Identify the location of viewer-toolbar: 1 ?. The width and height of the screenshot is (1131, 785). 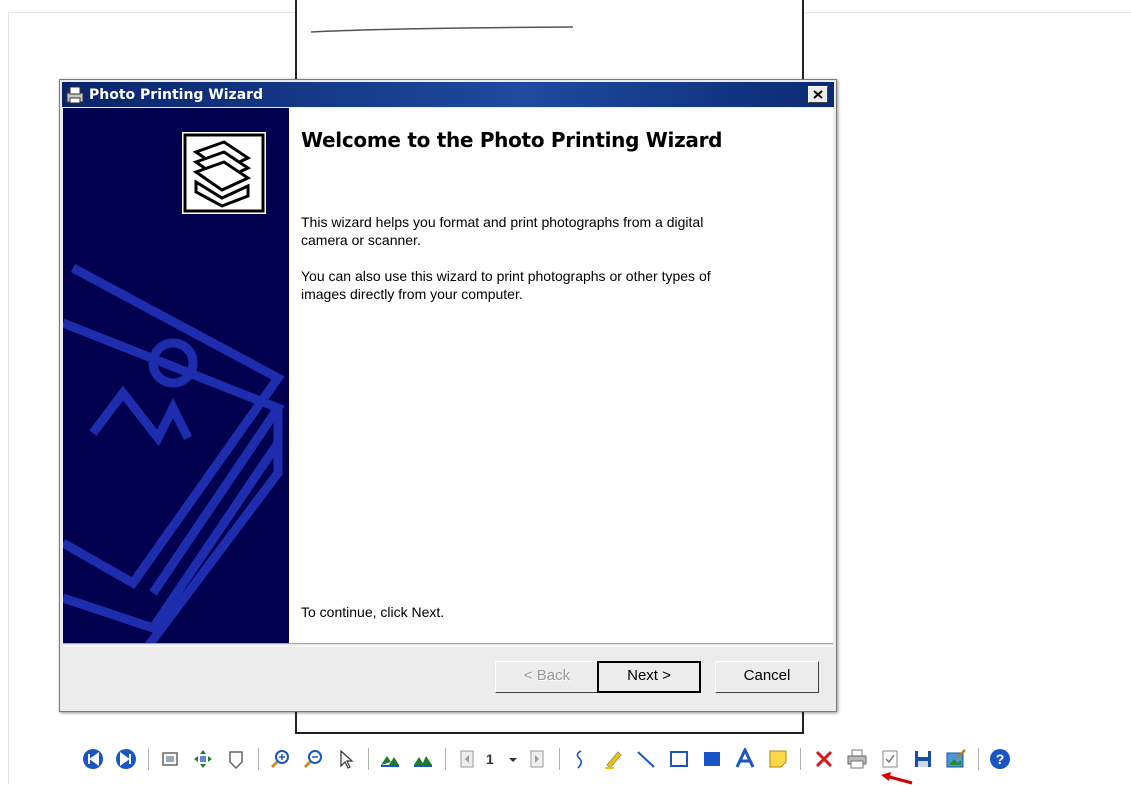
(552, 760).